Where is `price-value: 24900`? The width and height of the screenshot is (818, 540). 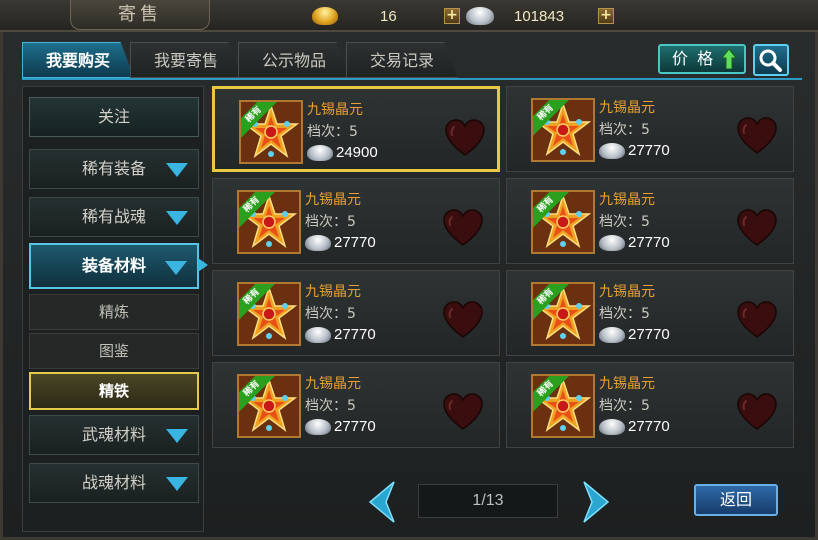
price-value: 24900 is located at coordinates (357, 152).